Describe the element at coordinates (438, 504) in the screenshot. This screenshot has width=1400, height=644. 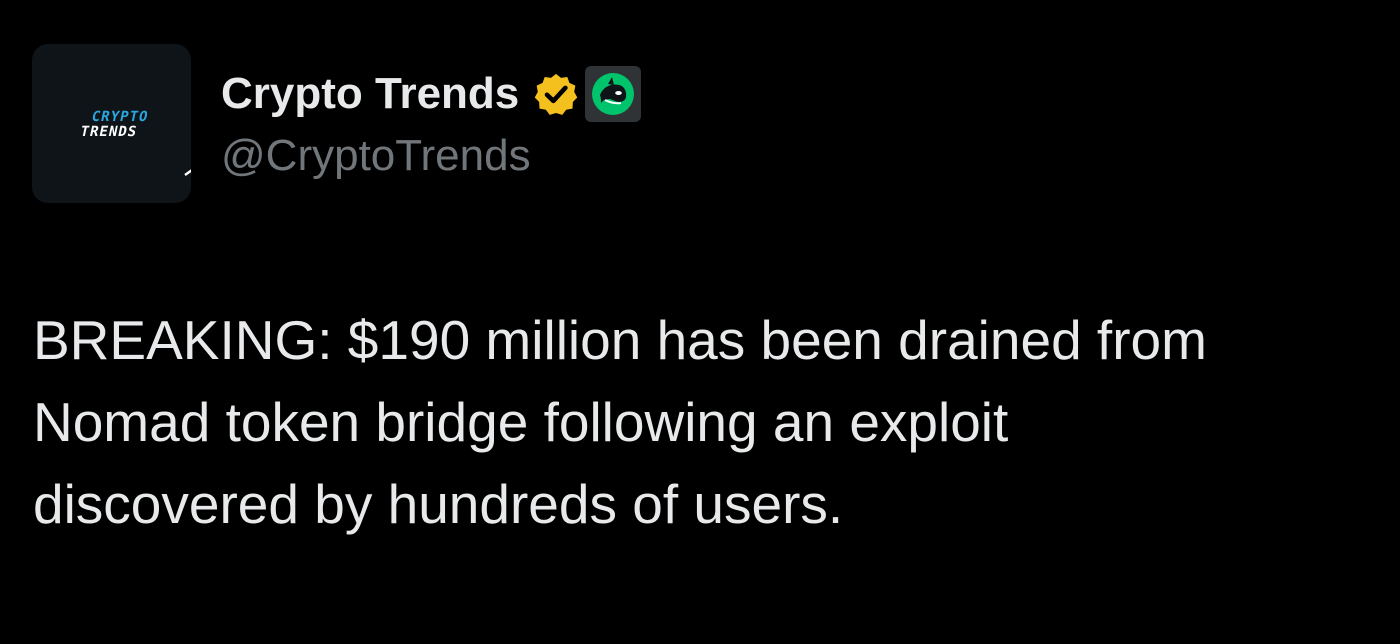
I see `tweet-text-line: discovered by hundreds of users.` at that location.